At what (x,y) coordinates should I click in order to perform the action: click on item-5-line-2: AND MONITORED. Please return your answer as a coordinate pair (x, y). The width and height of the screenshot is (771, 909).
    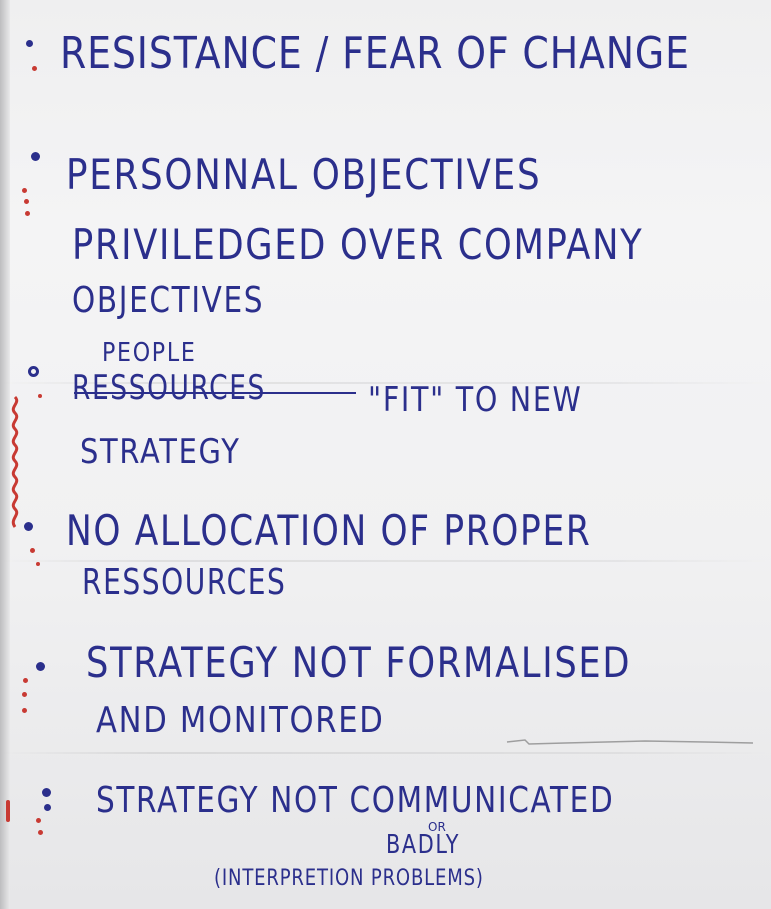
    Looking at the image, I should click on (240, 720).